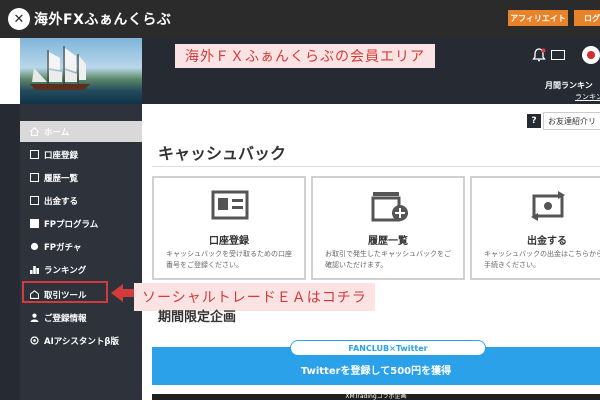 This screenshot has height=400, width=600. I want to click on card-title: 口座登録, so click(229, 241).